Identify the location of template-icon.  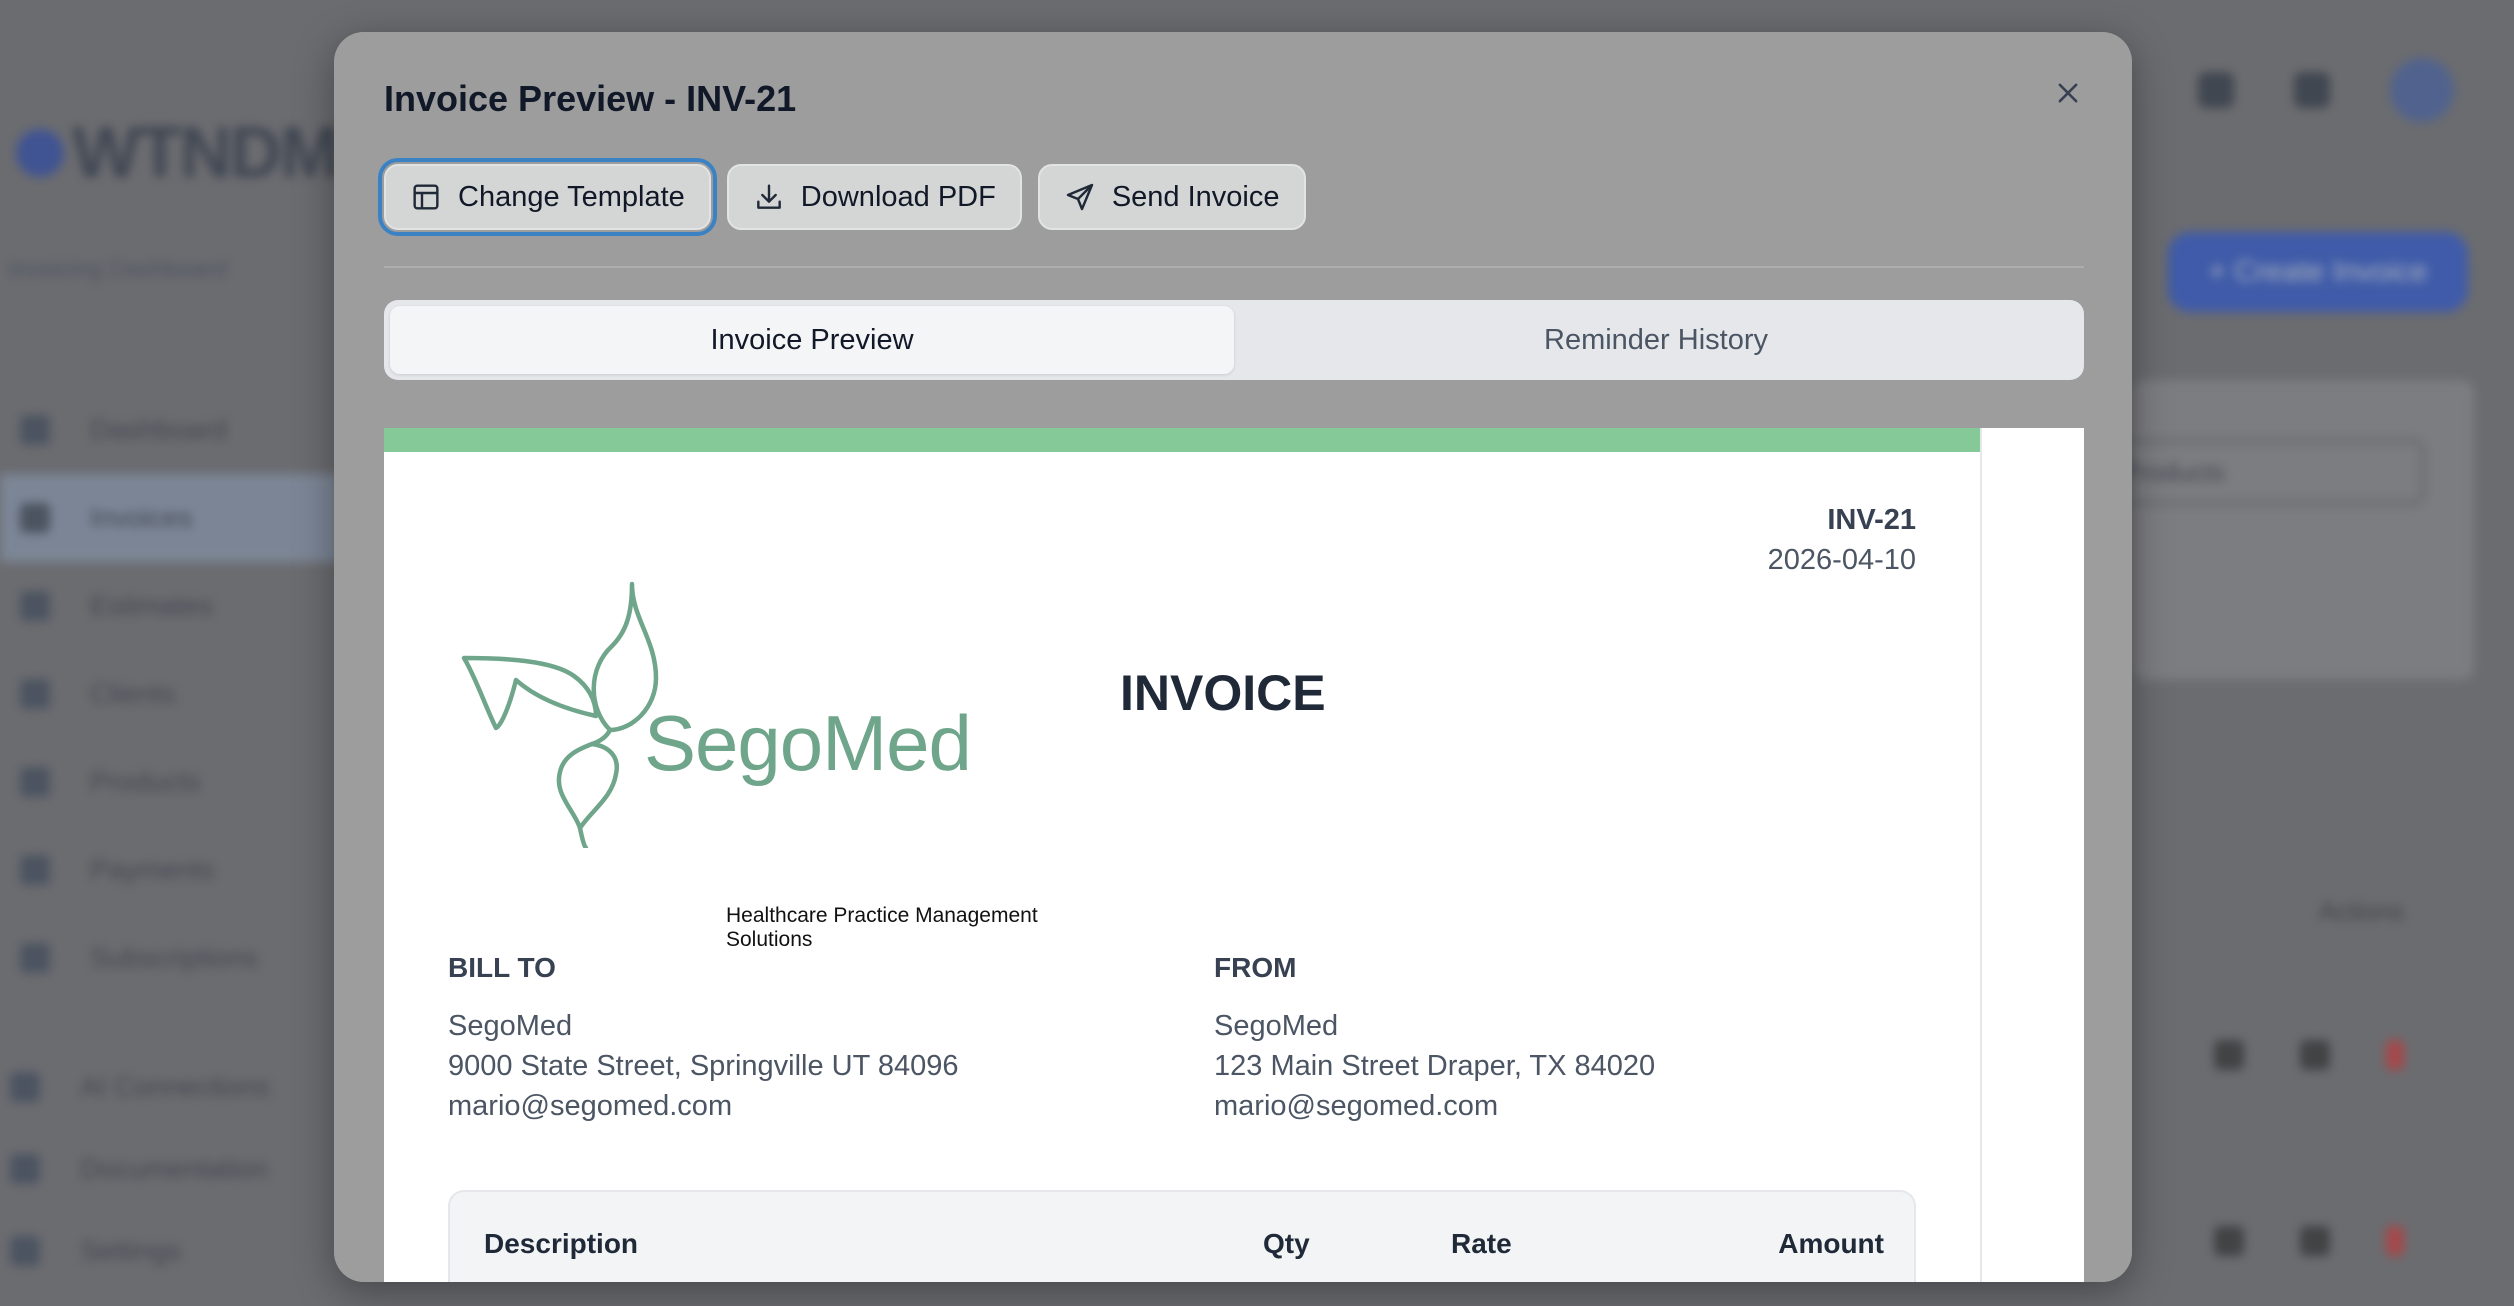
(426, 197).